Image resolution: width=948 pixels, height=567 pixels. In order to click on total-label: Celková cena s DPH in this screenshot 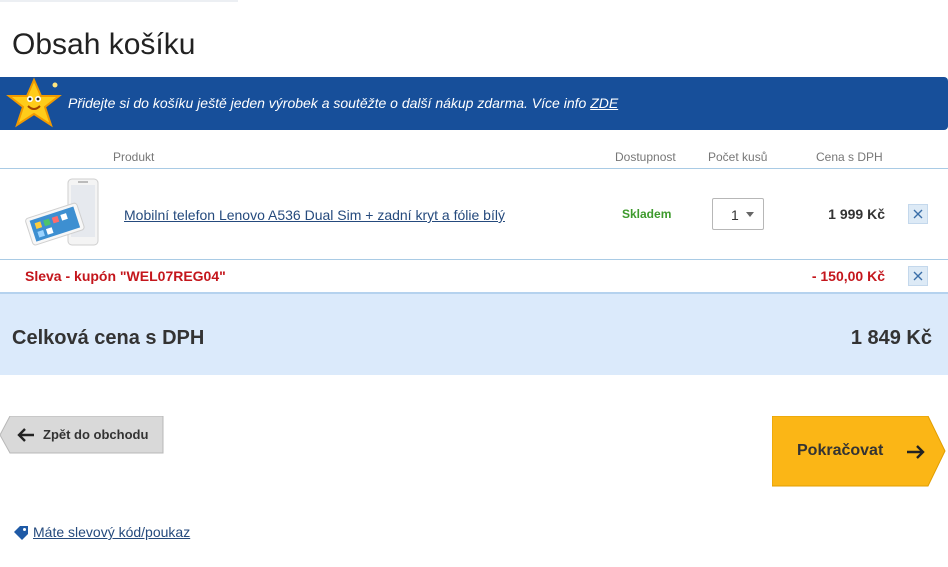, I will do `click(108, 338)`.